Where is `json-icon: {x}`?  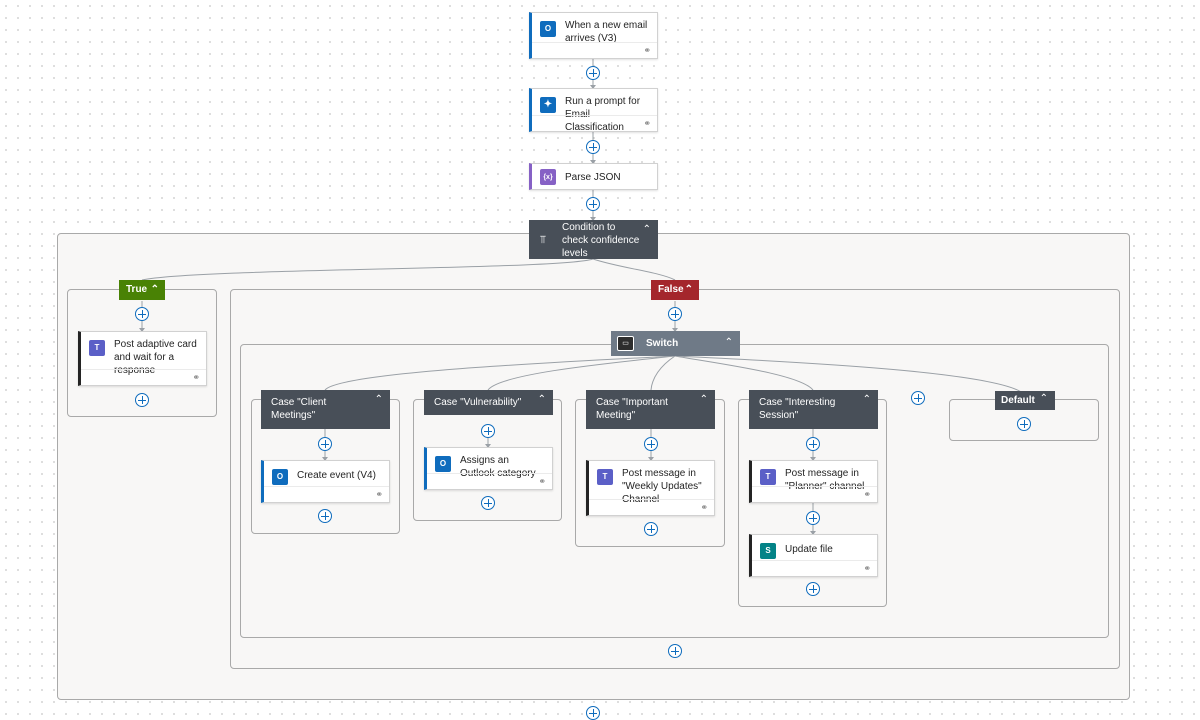 json-icon: {x} is located at coordinates (548, 177).